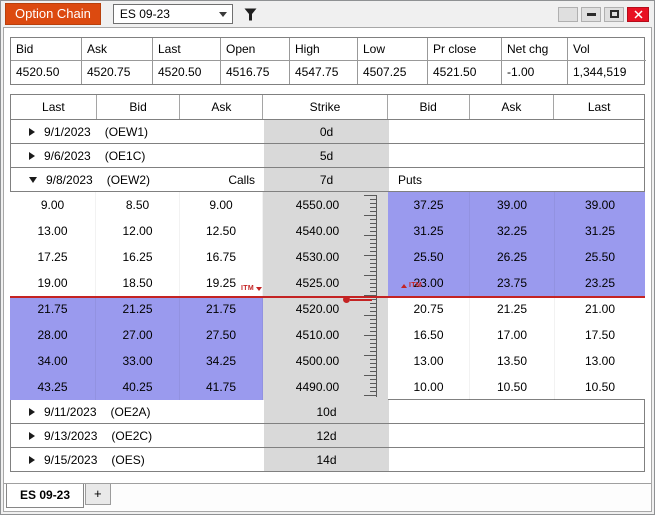 This screenshot has width=655, height=515. Describe the element at coordinates (53, 283) in the screenshot. I see `call-last-cell: 19.00` at that location.